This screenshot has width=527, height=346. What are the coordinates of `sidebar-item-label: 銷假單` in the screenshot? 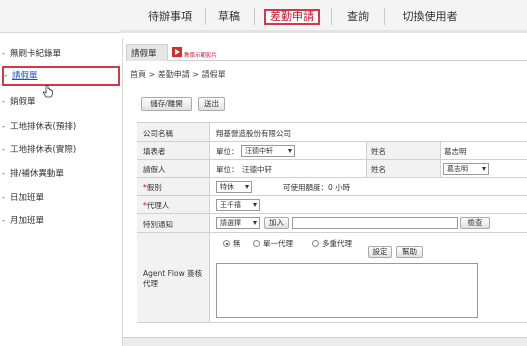 It's located at (23, 102).